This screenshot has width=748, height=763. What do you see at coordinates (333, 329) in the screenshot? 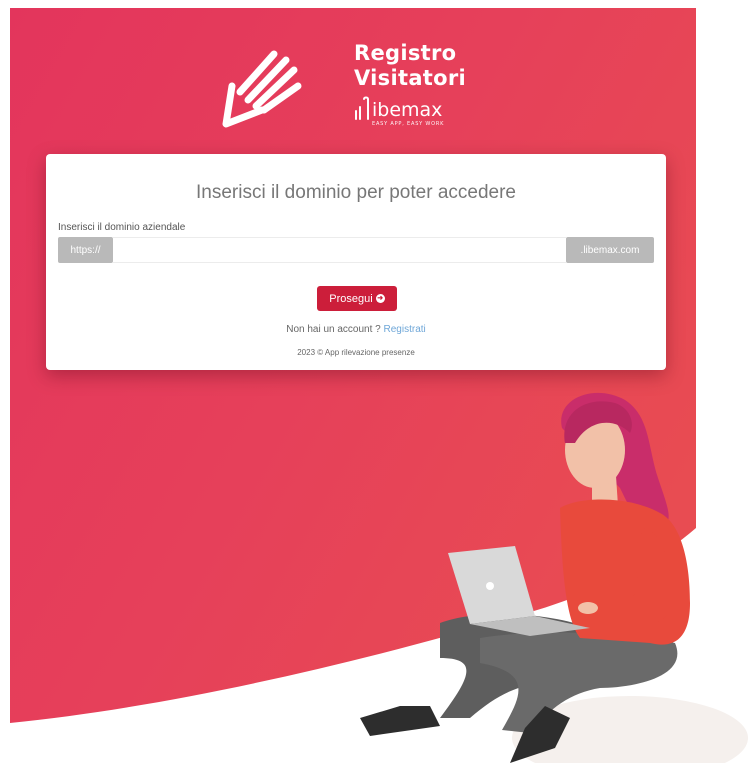
I see `no-account-text: Non hai un account ?` at bounding box center [333, 329].